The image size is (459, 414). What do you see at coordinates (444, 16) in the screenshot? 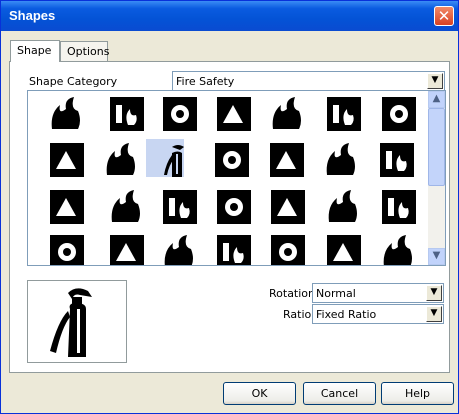
I see `close-icon: ✕` at bounding box center [444, 16].